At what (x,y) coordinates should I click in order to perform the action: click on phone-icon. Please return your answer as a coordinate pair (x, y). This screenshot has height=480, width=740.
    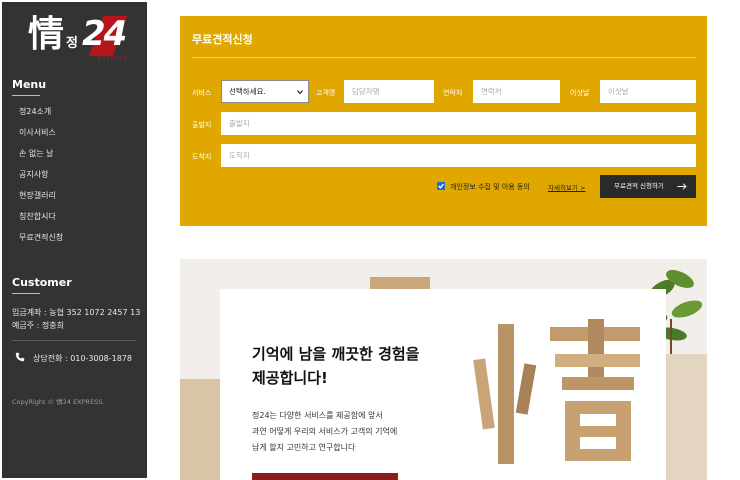
    Looking at the image, I should click on (20, 357).